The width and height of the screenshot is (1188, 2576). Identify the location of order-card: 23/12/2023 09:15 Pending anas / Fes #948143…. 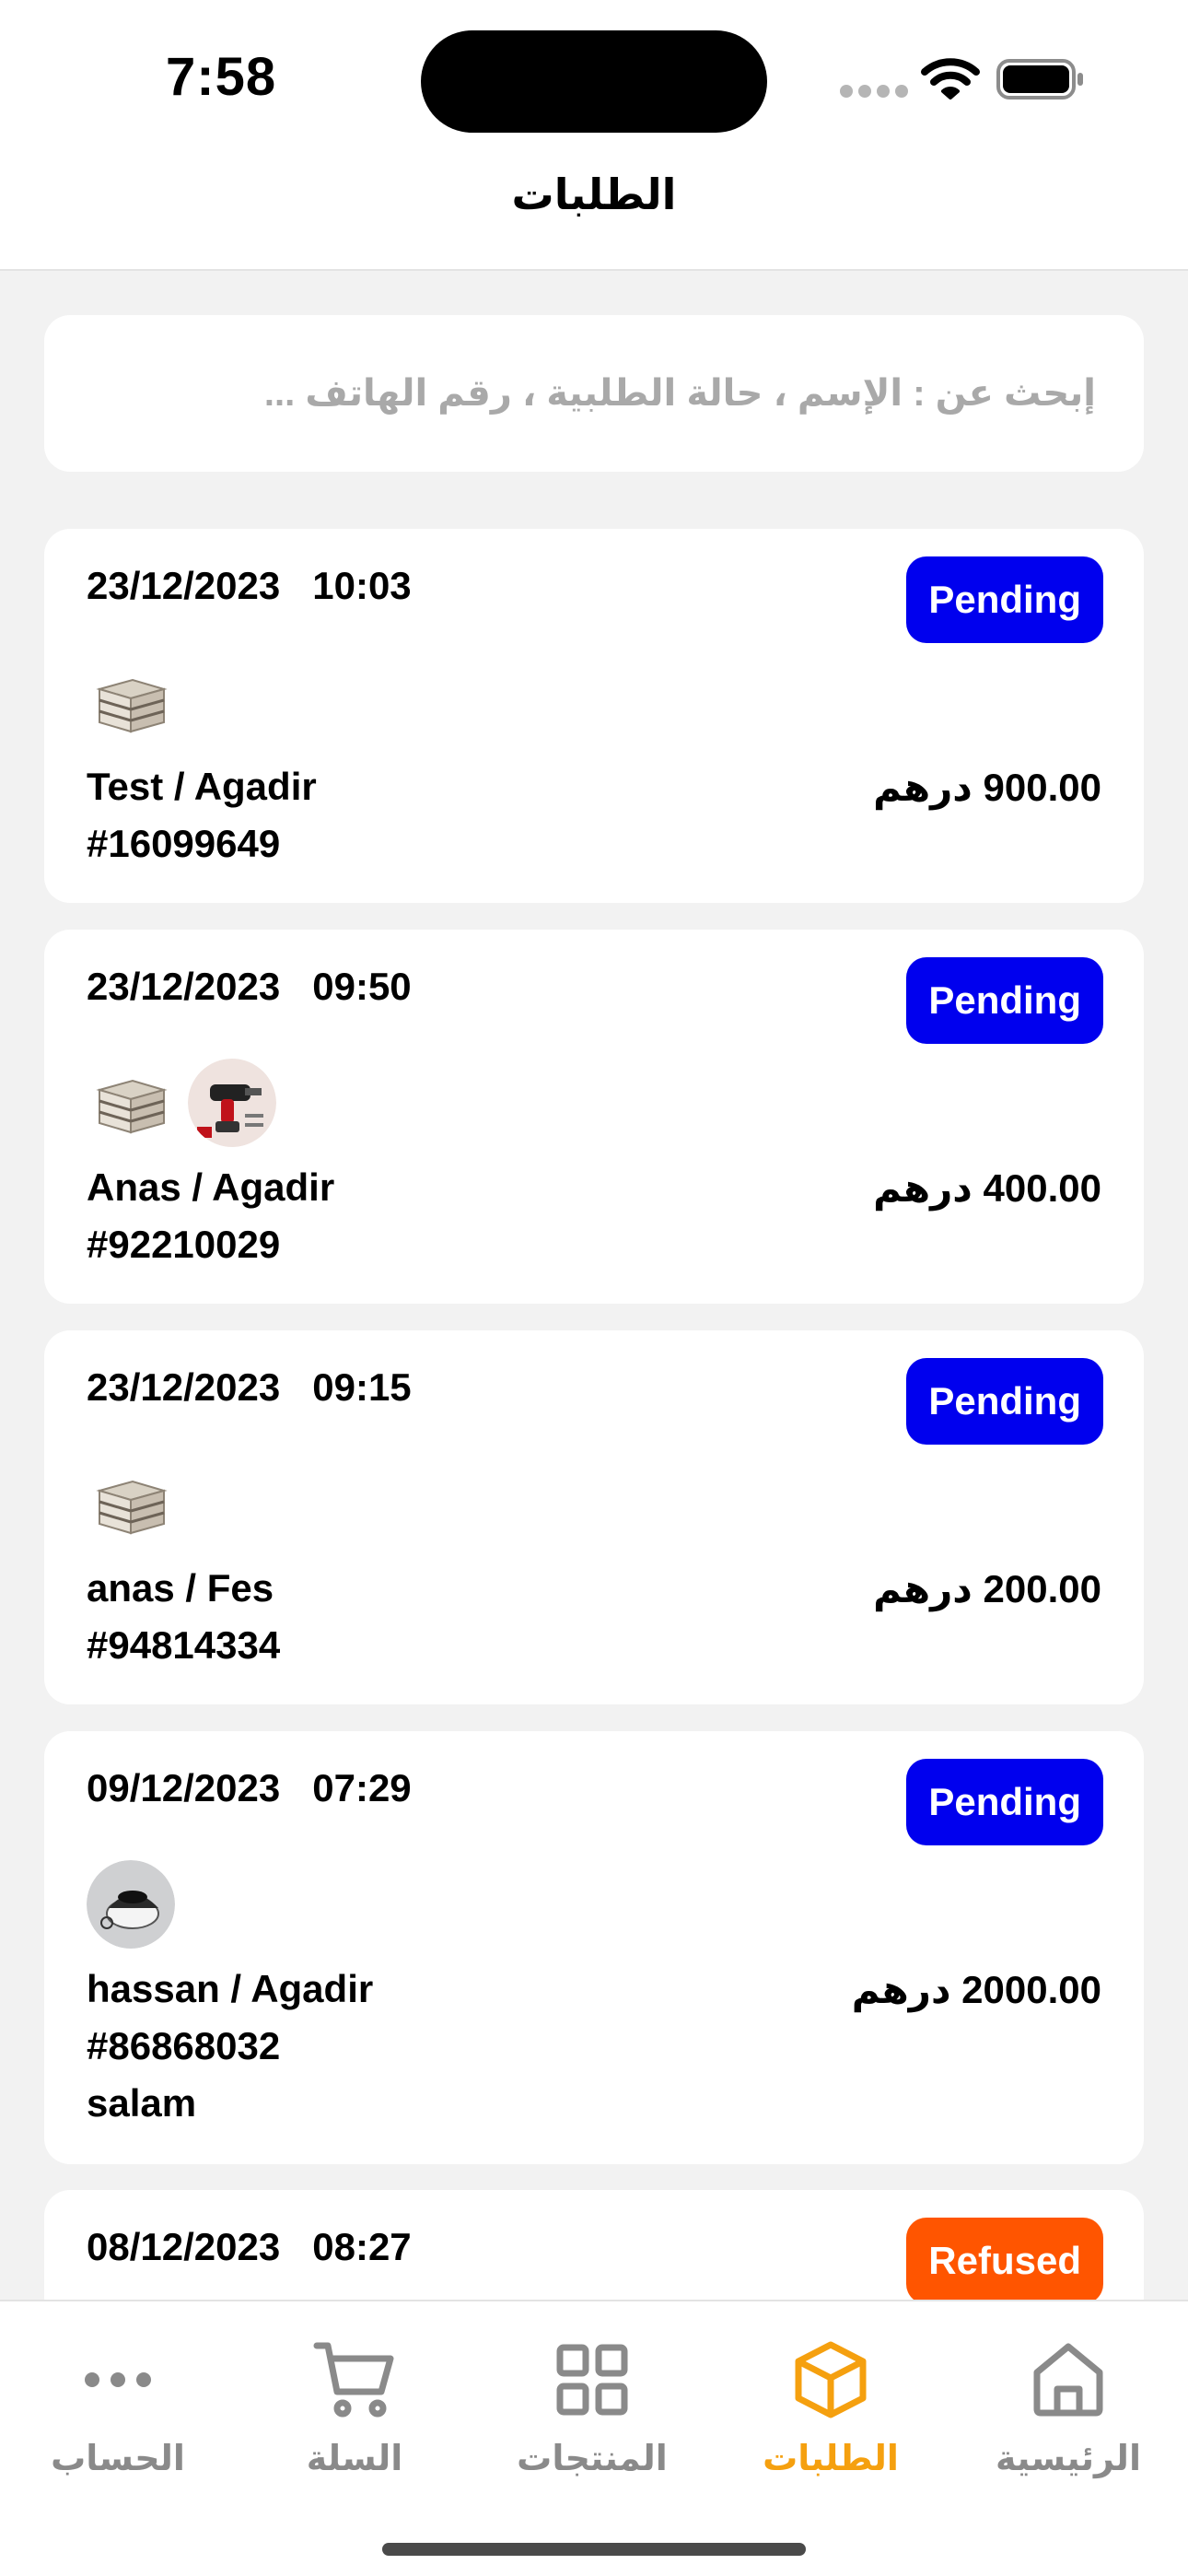
(594, 1517).